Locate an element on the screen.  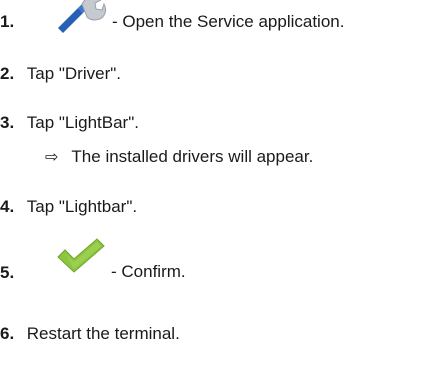
step-text: Tap "LightBar". is located at coordinates (82, 122).